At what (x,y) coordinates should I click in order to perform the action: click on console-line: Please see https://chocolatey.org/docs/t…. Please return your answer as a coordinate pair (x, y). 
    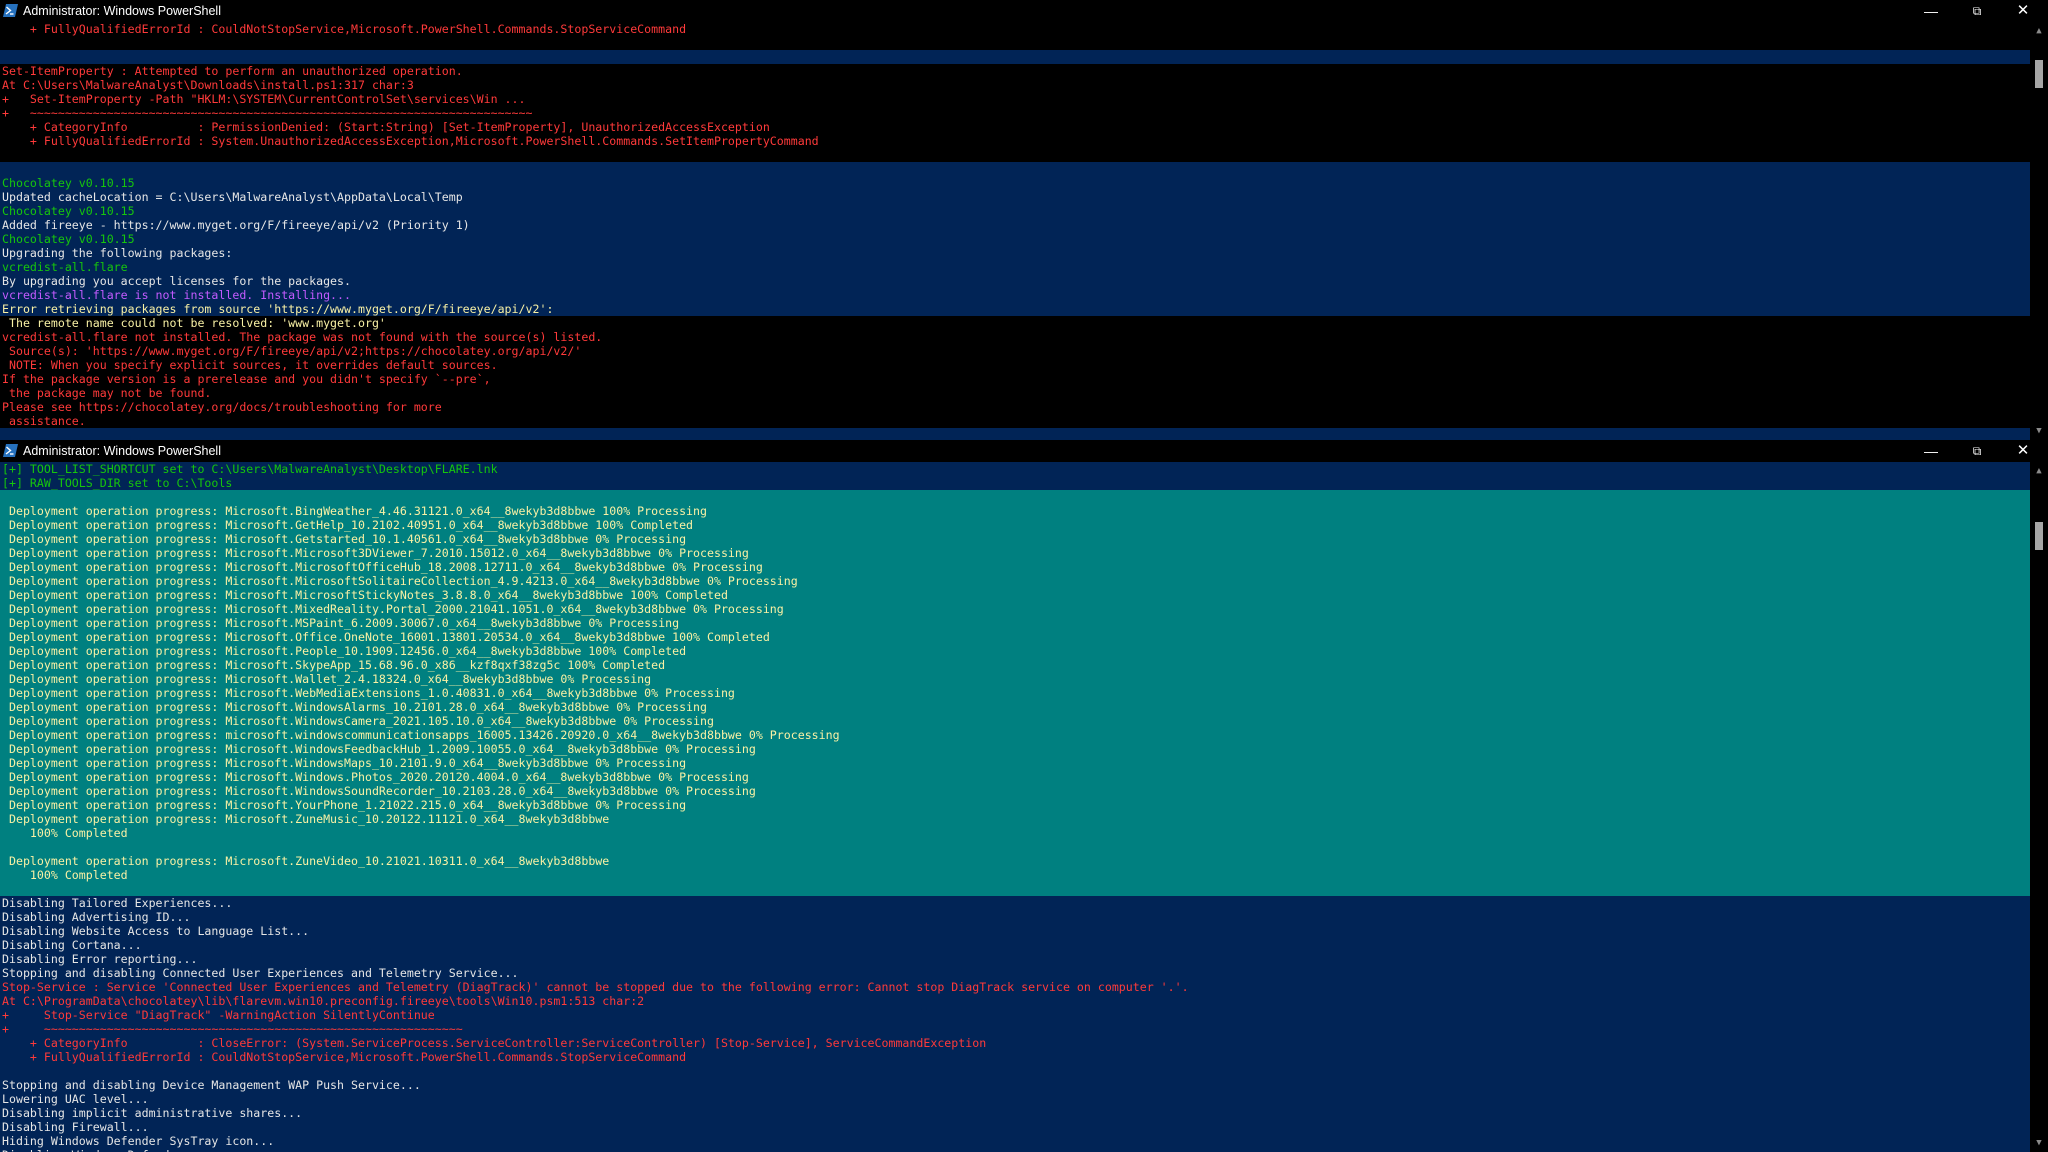
    Looking at the image, I should click on (1015, 407).